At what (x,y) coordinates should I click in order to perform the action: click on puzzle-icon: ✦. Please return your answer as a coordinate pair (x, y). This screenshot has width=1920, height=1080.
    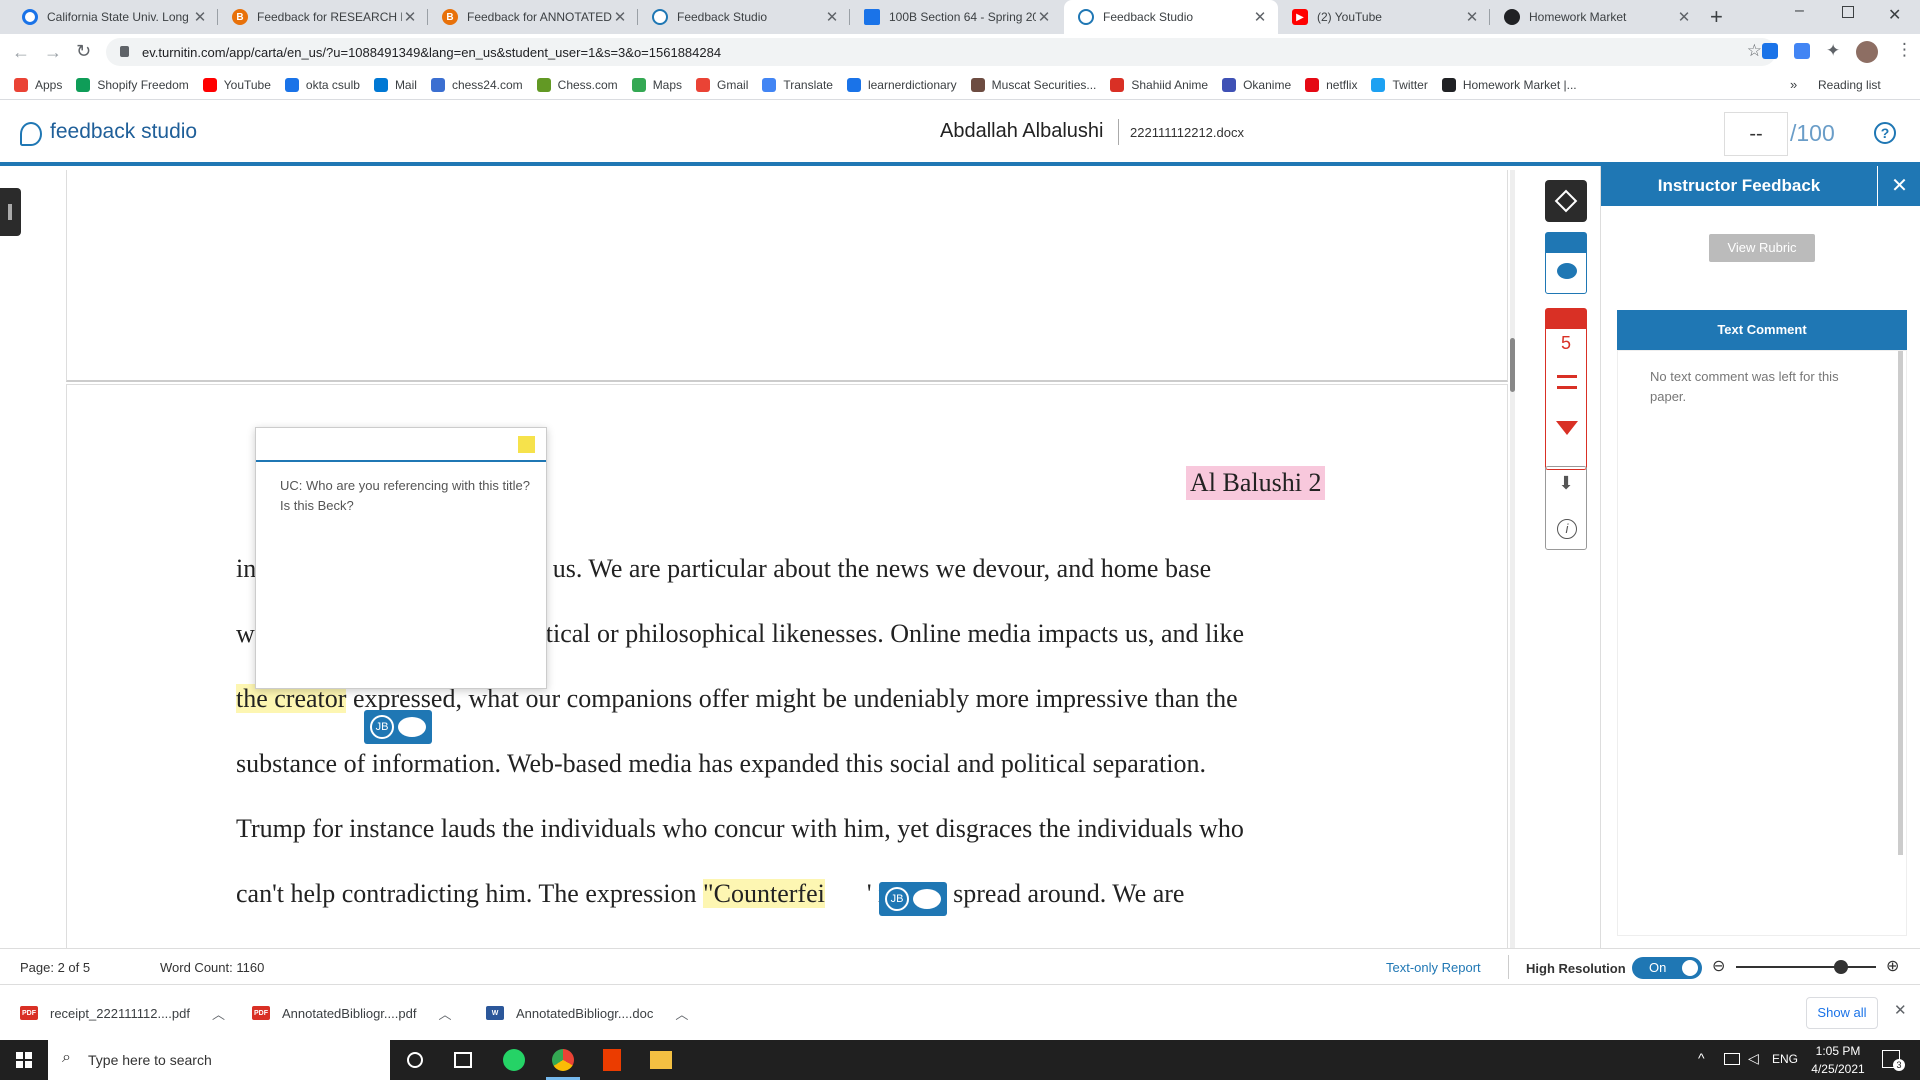
    Looking at the image, I should click on (1833, 51).